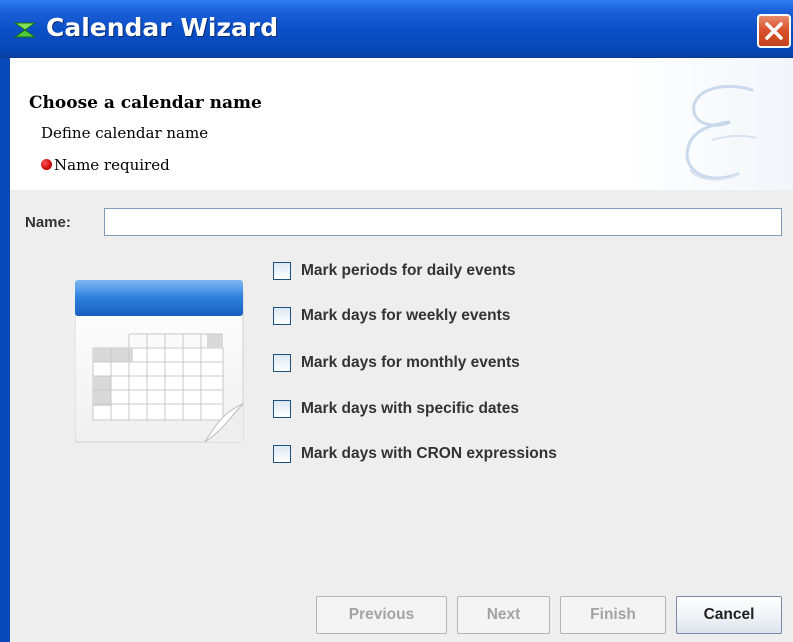 The width and height of the screenshot is (793, 642). I want to click on option-cron-expressions: Mark days with CRON expressions, so click(415, 454).